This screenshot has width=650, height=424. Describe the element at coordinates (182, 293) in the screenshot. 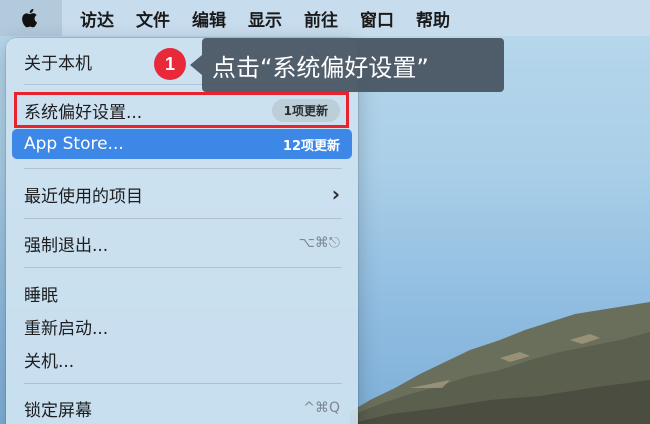

I see `menu-item-sleep: 睡眠` at that location.